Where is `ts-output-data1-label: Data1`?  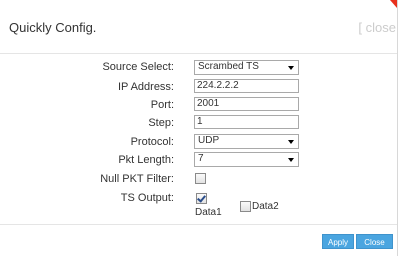
ts-output-data1-label: Data1 is located at coordinates (208, 212).